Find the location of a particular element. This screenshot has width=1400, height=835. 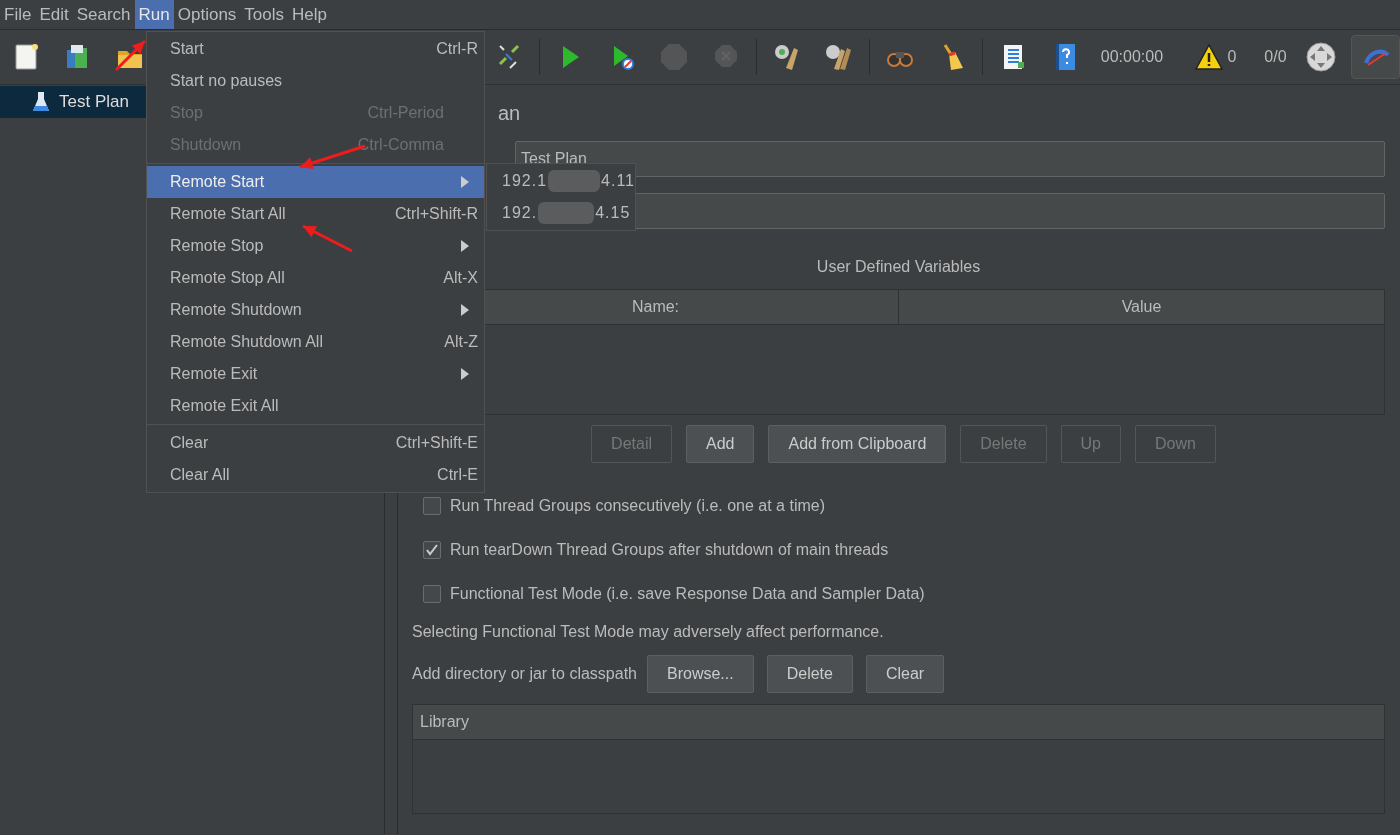

menu-item: Remote Shutdown is located at coordinates (315, 310).